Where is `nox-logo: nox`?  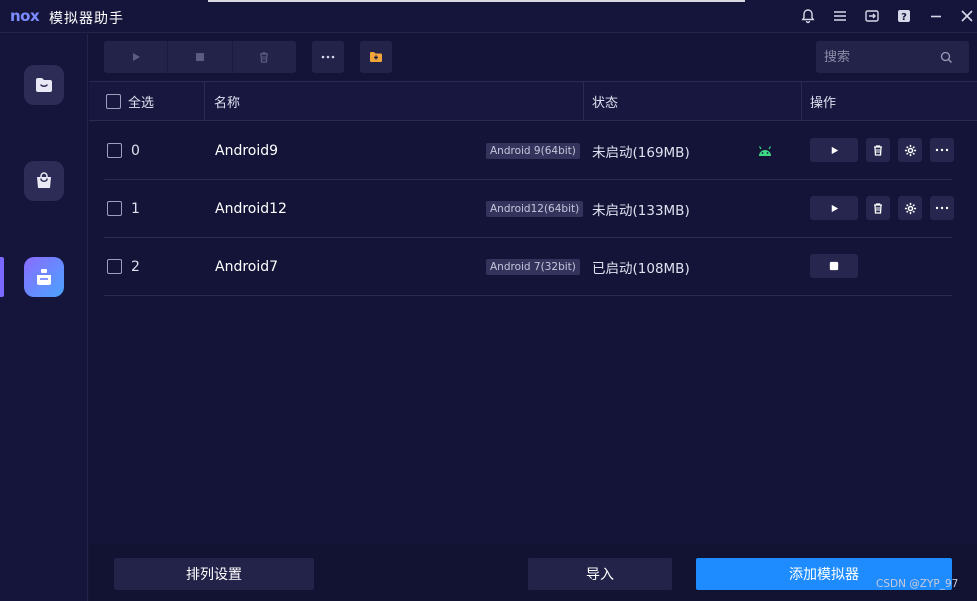
nox-logo: nox is located at coordinates (25, 16).